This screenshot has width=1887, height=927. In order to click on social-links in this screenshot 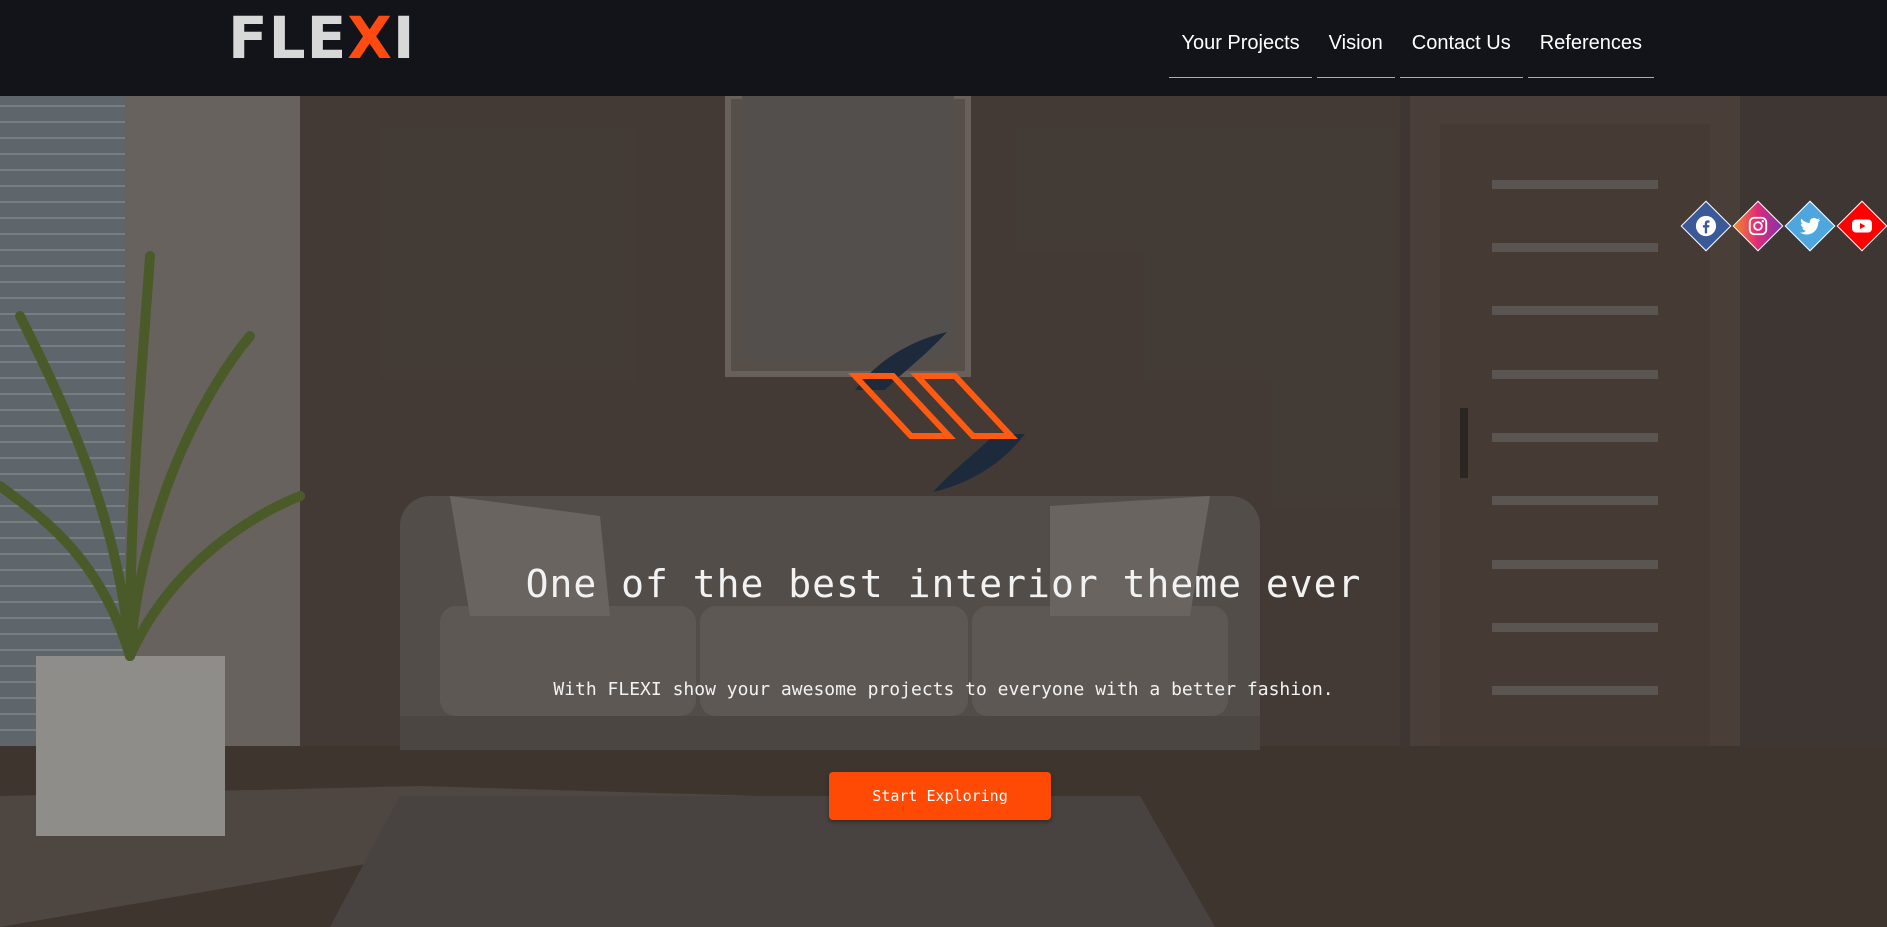, I will do `click(1783, 226)`.